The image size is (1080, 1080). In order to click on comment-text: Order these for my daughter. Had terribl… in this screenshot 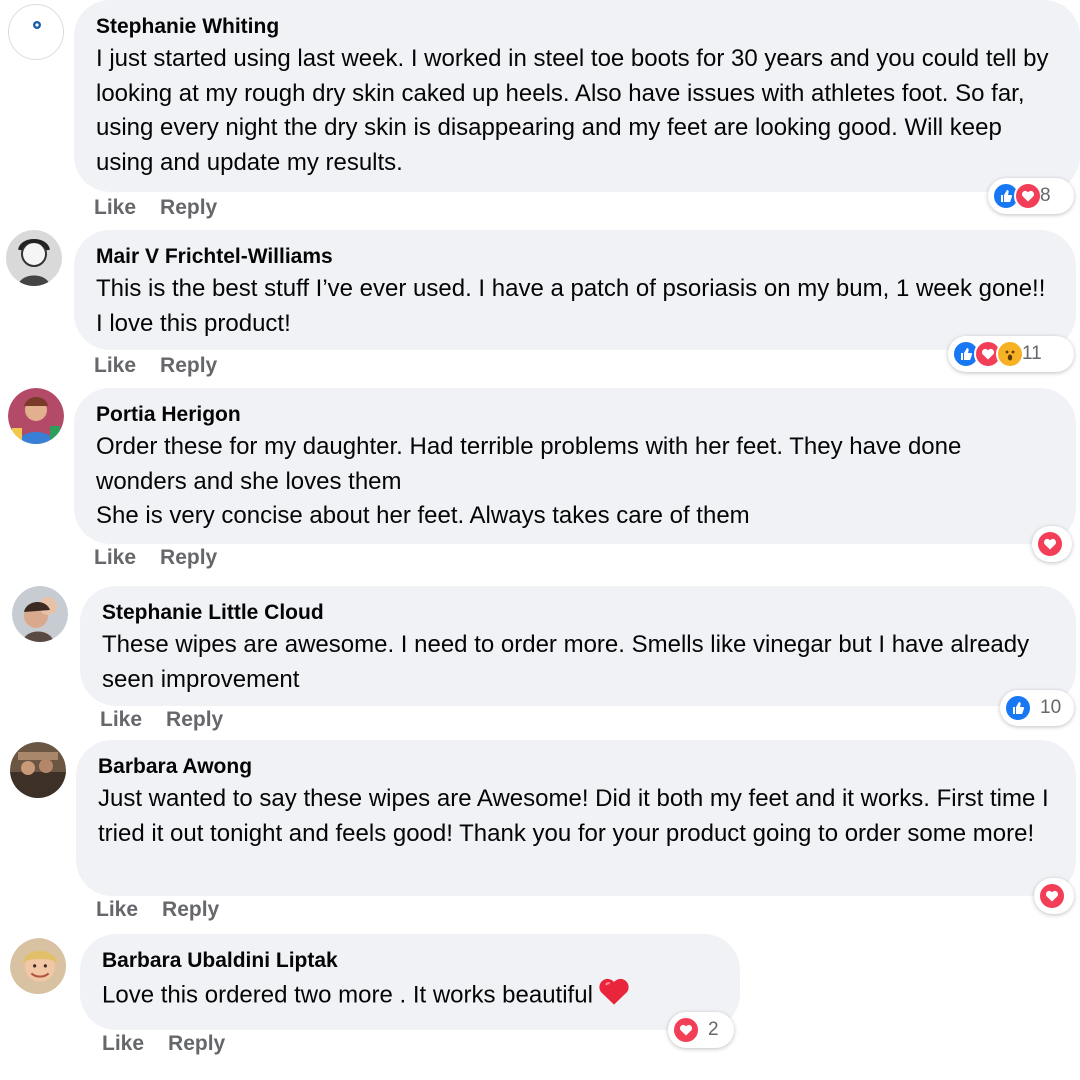, I will do `click(529, 481)`.